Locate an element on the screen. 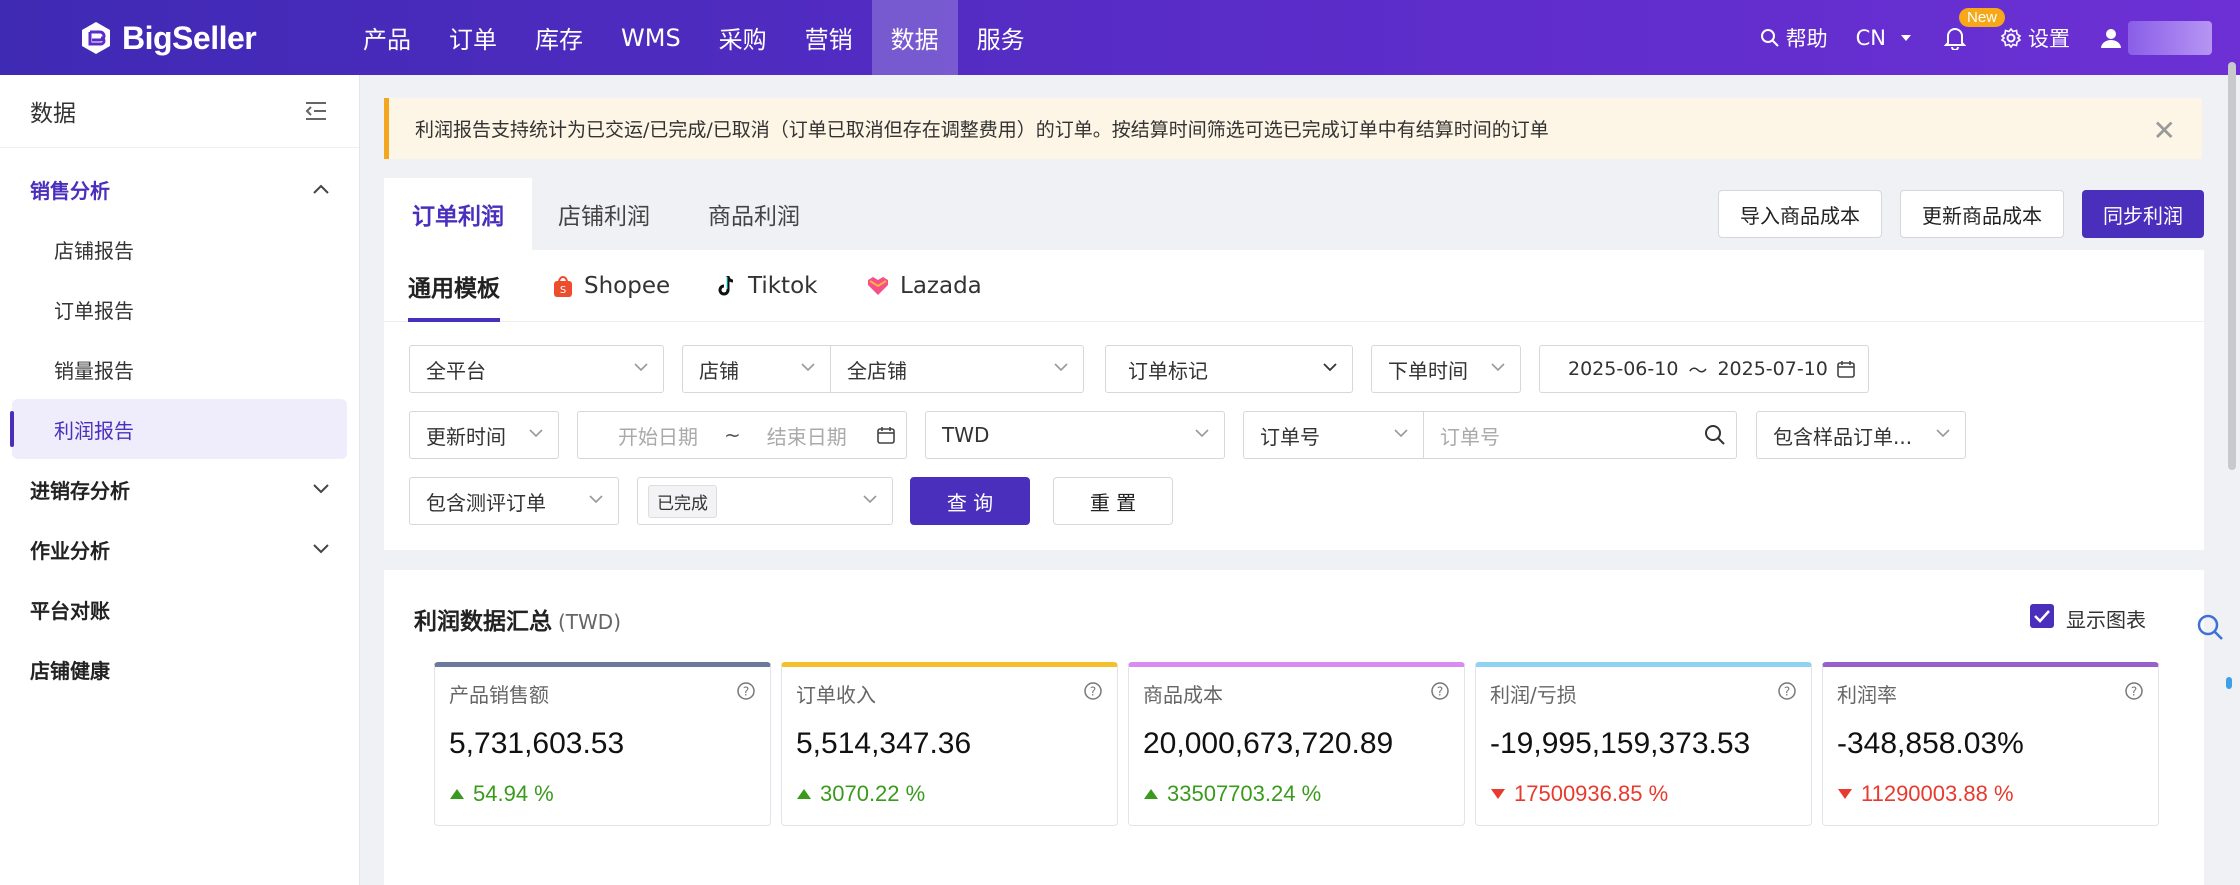  sidebar-group-platform-reconciliation: 平台对账 is located at coordinates (179, 609).